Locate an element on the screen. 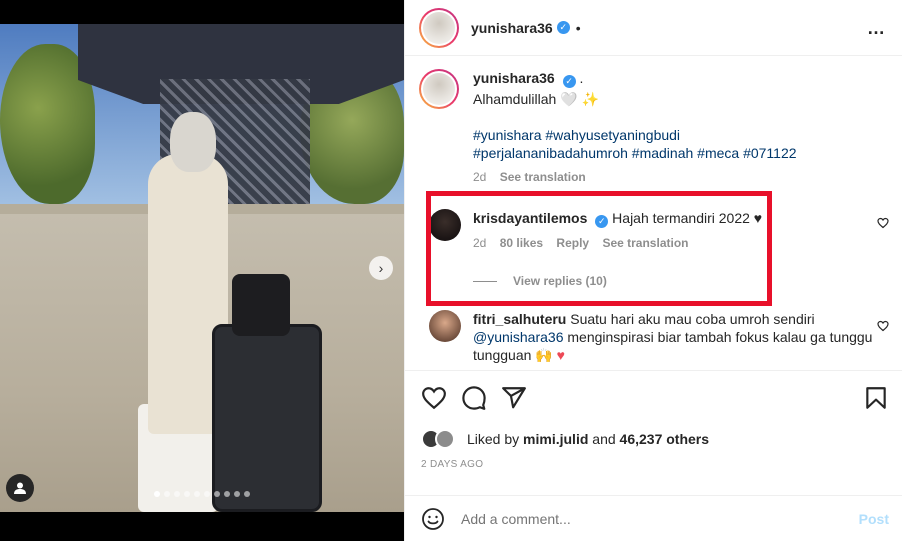 This screenshot has width=902, height=541. user-icon is located at coordinates (20, 488).